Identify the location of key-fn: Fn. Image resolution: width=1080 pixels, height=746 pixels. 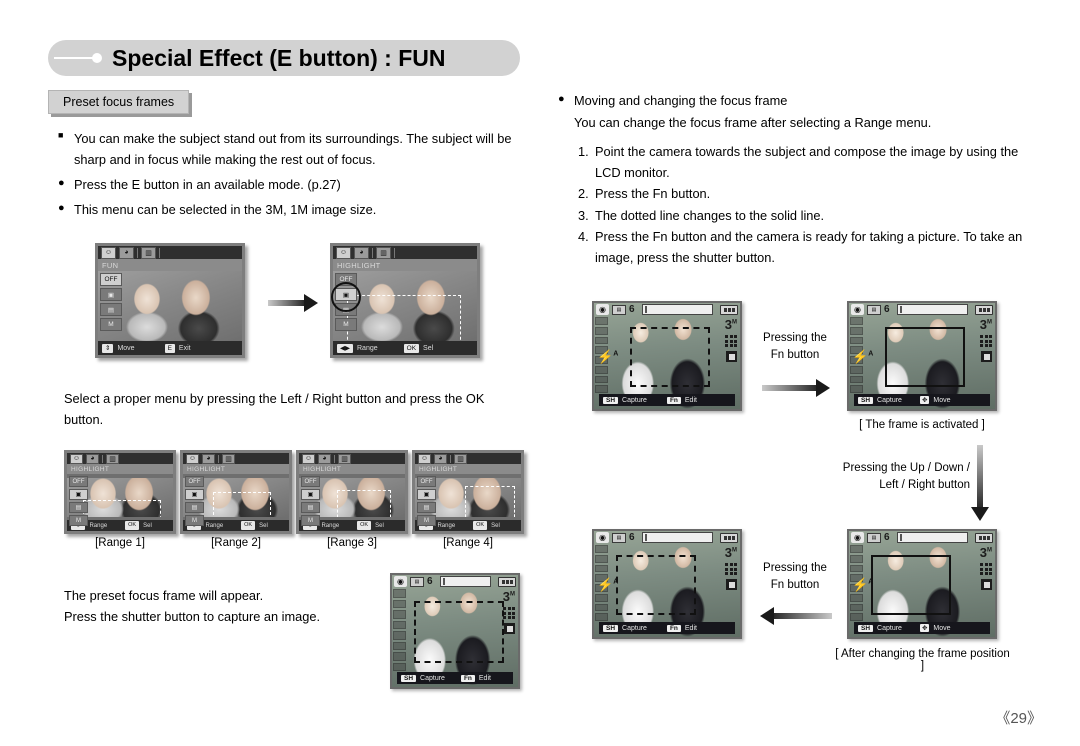
(673, 628).